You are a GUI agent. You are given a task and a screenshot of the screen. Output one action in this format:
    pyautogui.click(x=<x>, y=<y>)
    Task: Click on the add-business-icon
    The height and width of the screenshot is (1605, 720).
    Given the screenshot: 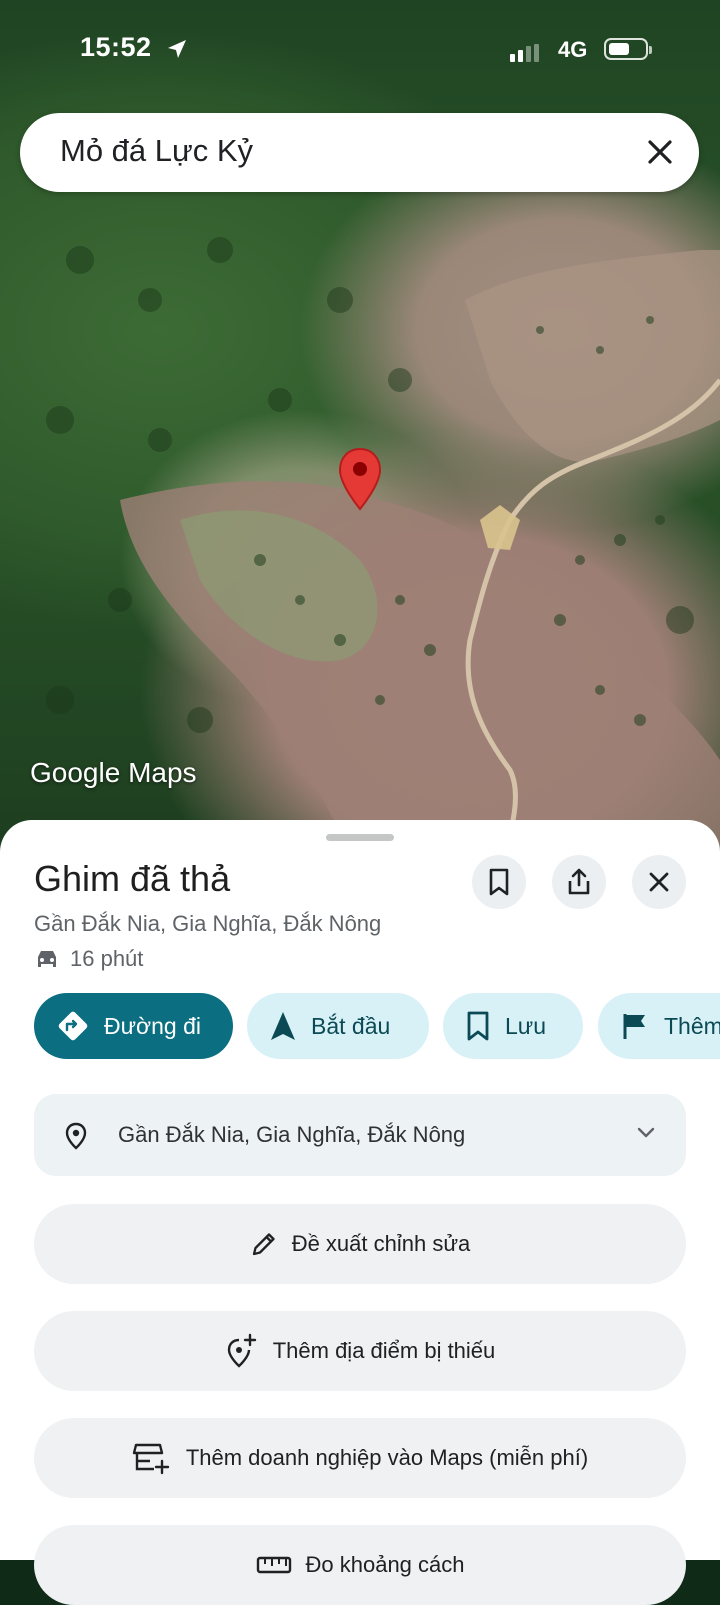 What is the action you would take?
    pyautogui.click(x=151, y=1459)
    